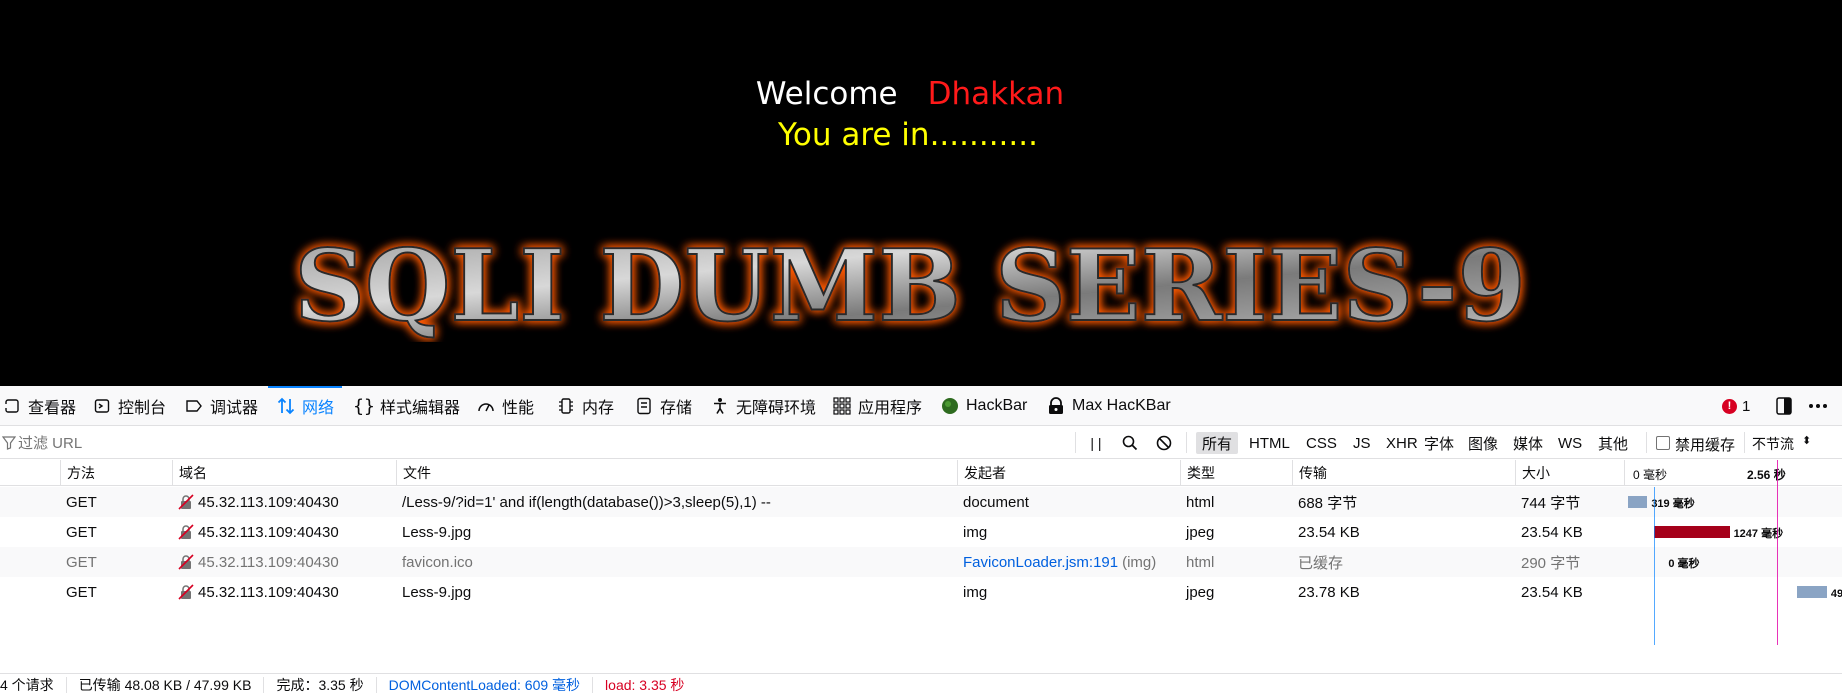 This screenshot has height=695, width=1842. What do you see at coordinates (1056, 406) in the screenshot?
I see `max-hackbar-icon` at bounding box center [1056, 406].